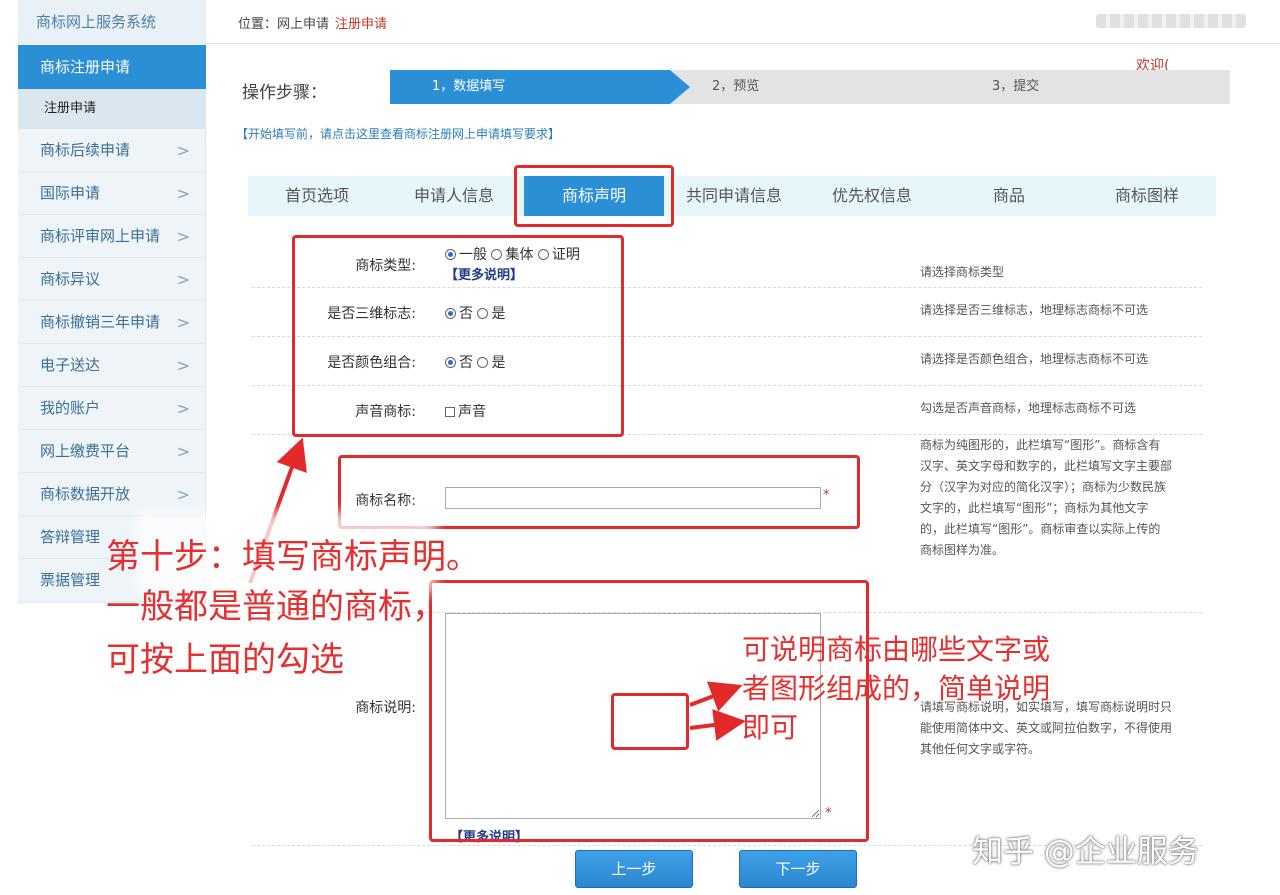 This screenshot has width=1280, height=895. Describe the element at coordinates (1085, 852) in the screenshot. I see `watermark: 知乎 @企业服务` at that location.